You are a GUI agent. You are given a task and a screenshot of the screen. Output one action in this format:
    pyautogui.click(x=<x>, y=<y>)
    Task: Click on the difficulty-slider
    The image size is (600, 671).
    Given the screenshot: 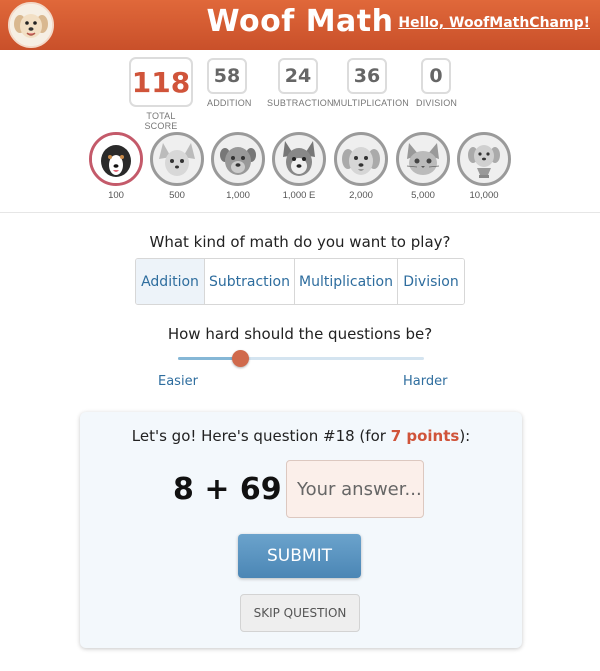 What is the action you would take?
    pyautogui.click(x=301, y=358)
    